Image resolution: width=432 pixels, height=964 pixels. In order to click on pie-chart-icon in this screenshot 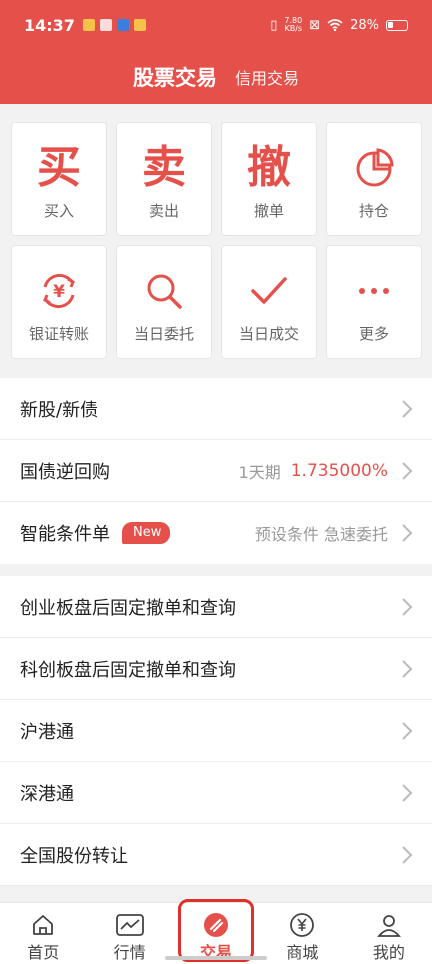, I will do `click(374, 168)`.